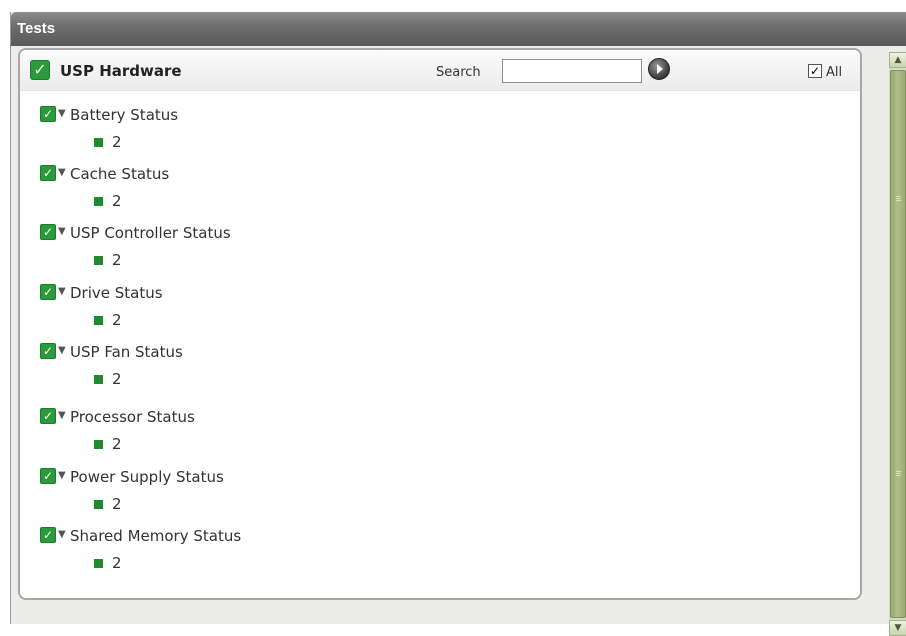 This screenshot has height=636, width=906. What do you see at coordinates (124, 115) in the screenshot?
I see `test-name: Battery Status` at bounding box center [124, 115].